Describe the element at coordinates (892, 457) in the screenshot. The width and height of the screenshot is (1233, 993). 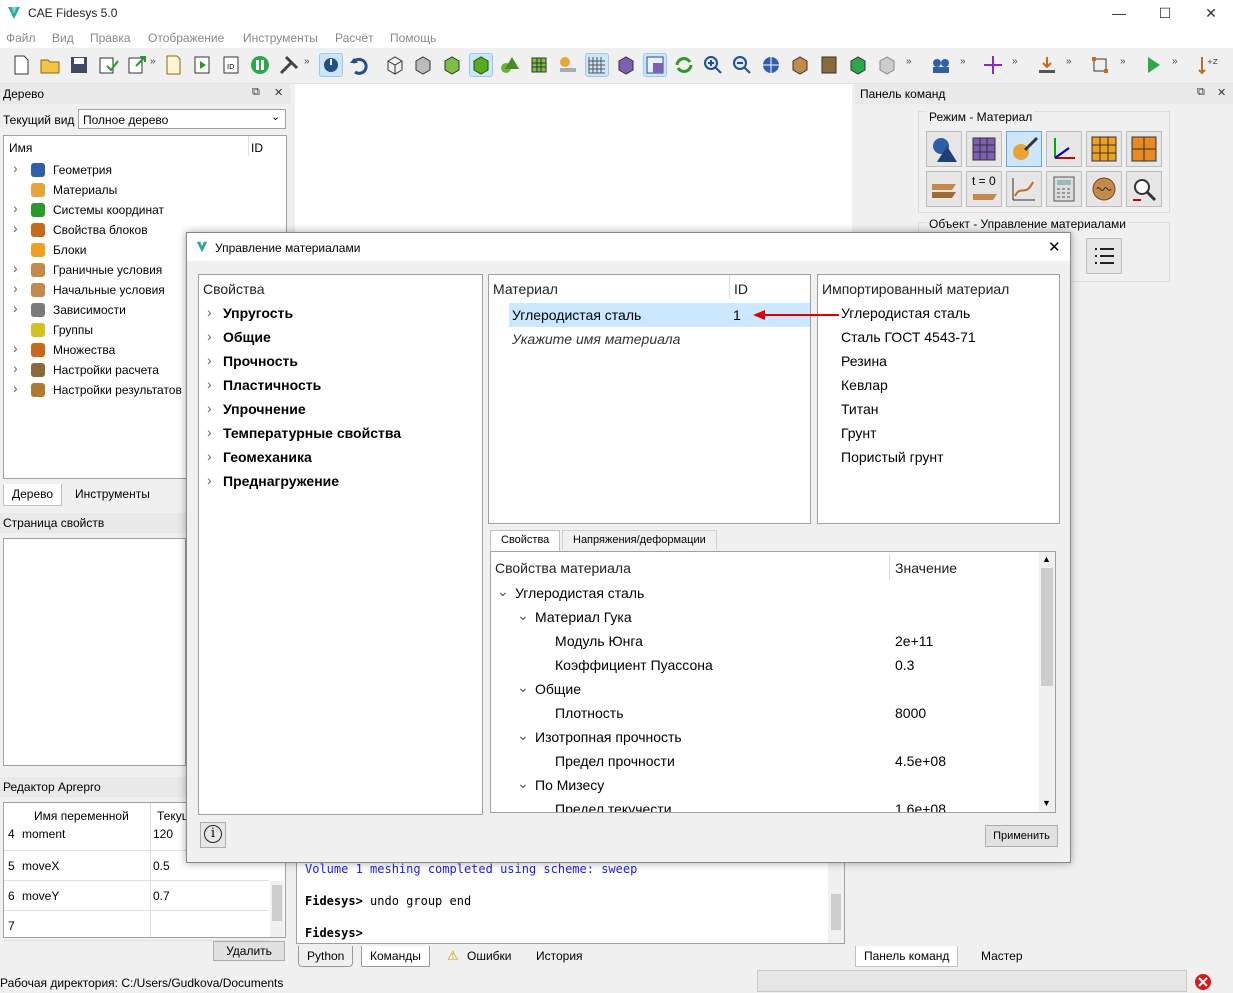
I see `imported-material-item: Пористый грунт` at that location.